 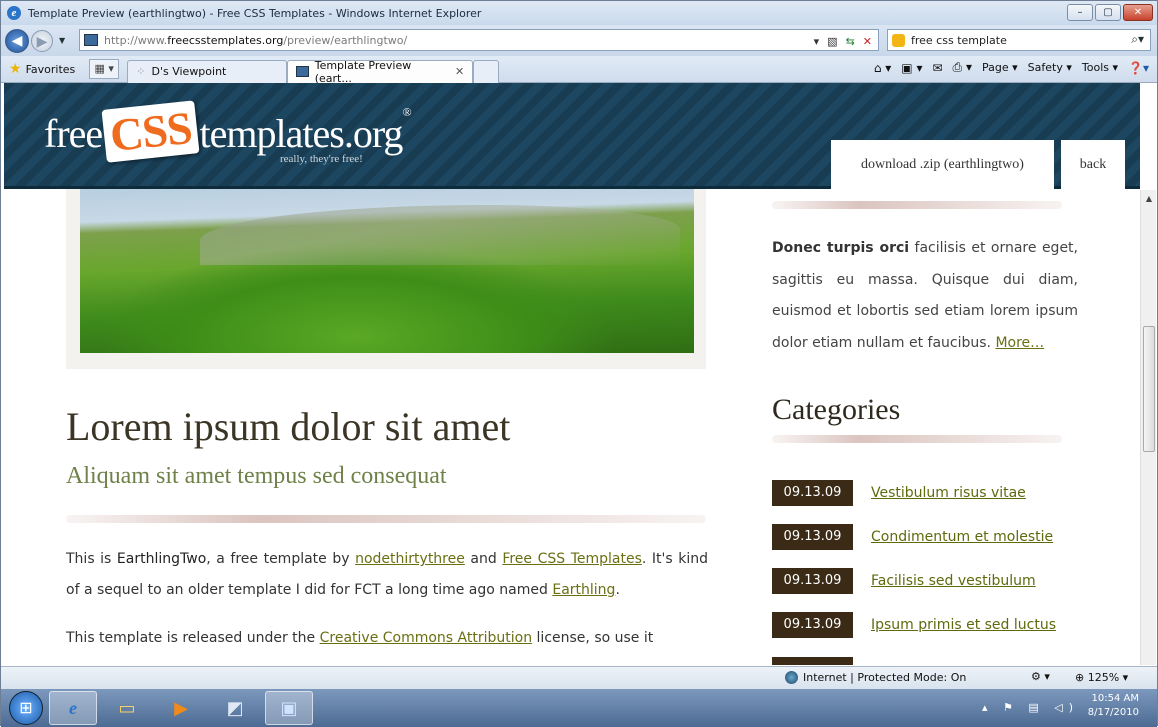 I want to click on landscape-image, so click(x=387, y=271).